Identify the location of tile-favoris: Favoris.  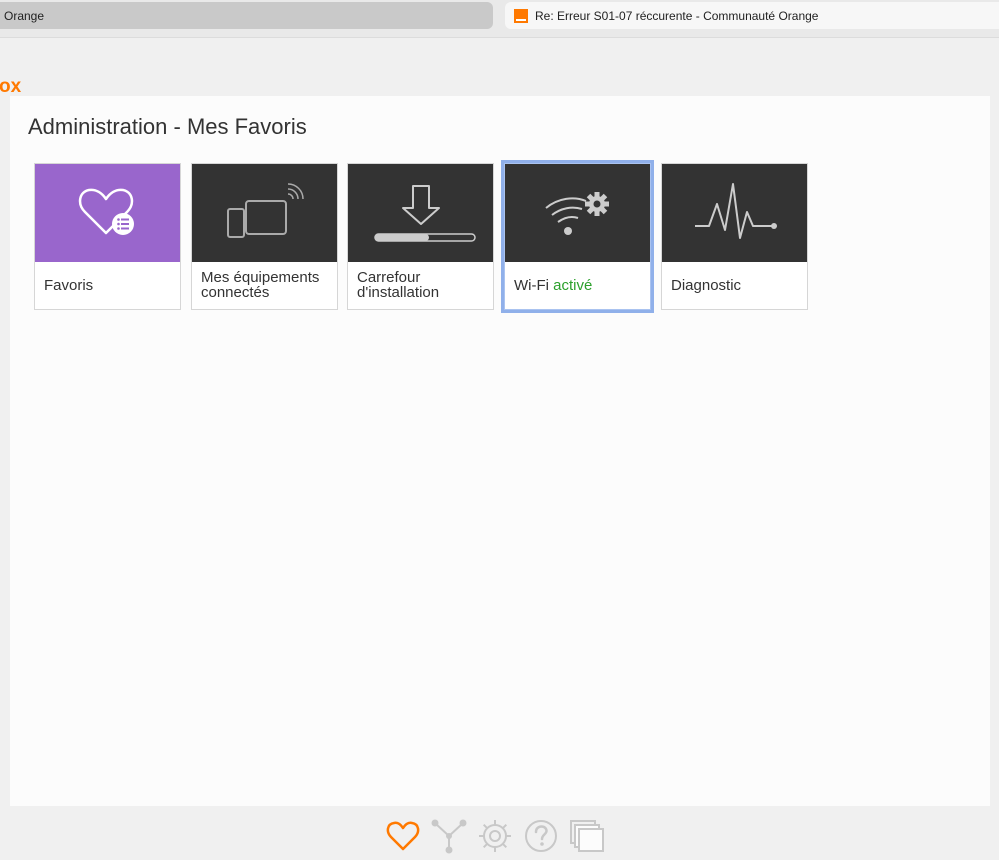
(107, 236).